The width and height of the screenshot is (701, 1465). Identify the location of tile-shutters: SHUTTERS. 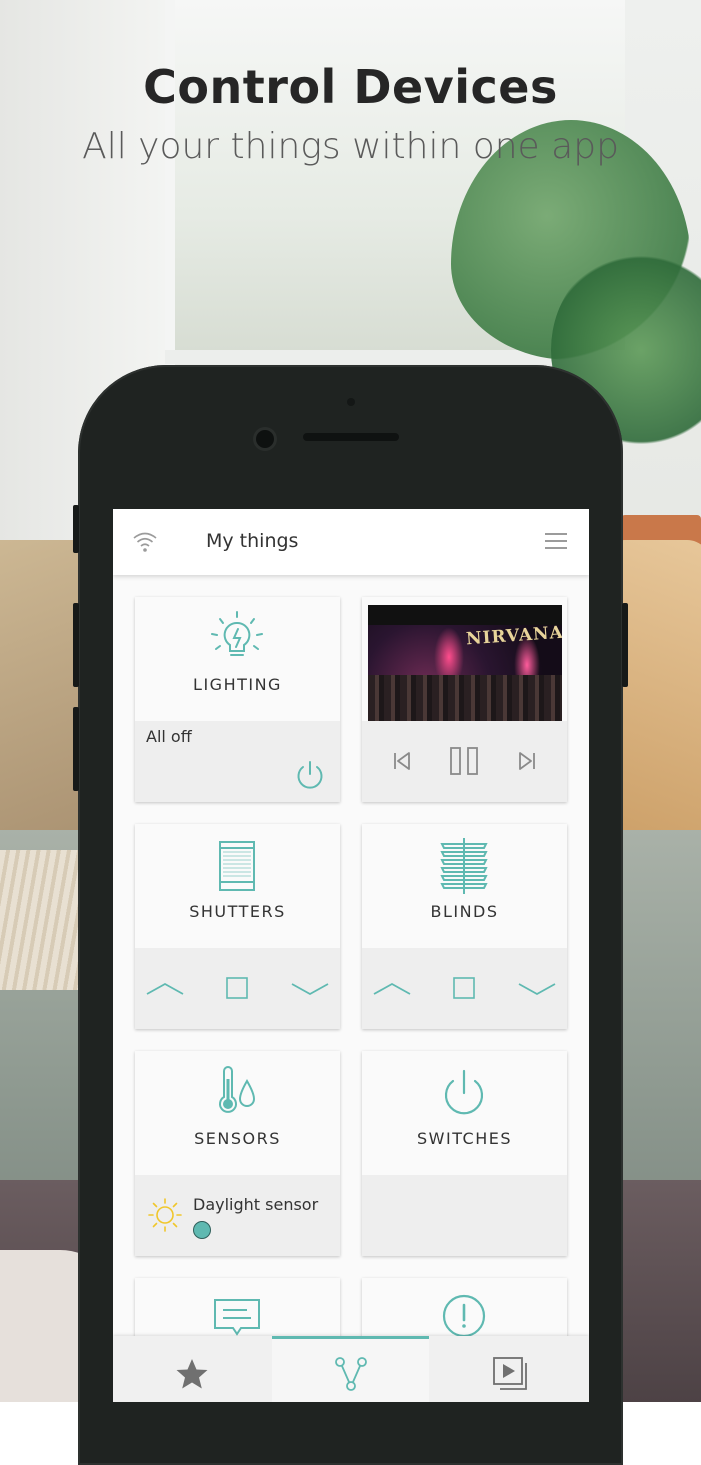
(237, 926).